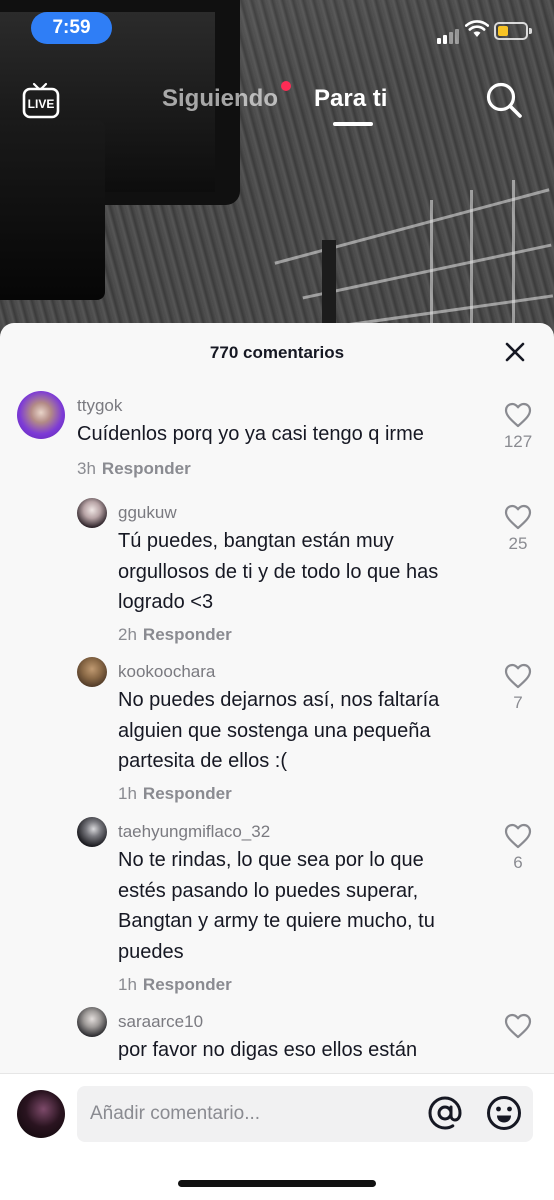 The width and height of the screenshot is (554, 1200). What do you see at coordinates (445, 1113) in the screenshot?
I see `mention-at-icon` at bounding box center [445, 1113].